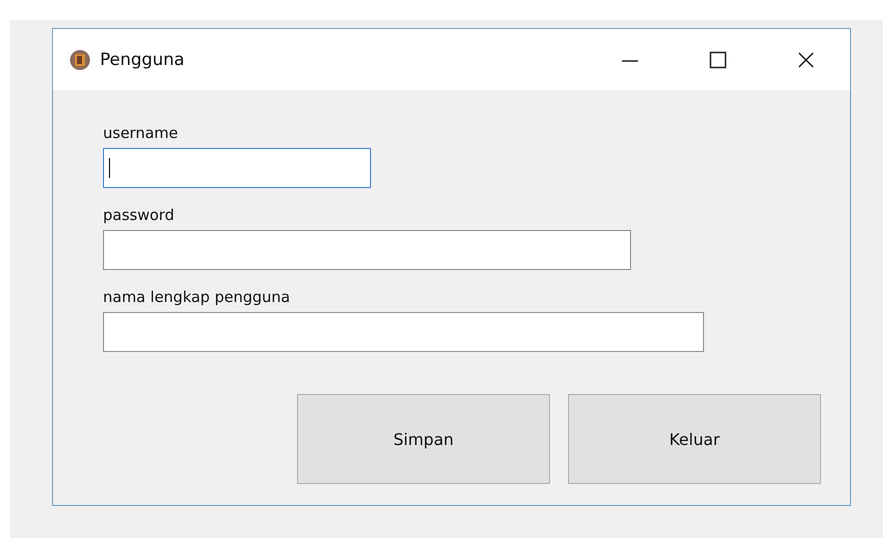 This screenshot has width=883, height=538. What do you see at coordinates (109, 168) in the screenshot?
I see `text-cursor` at bounding box center [109, 168].